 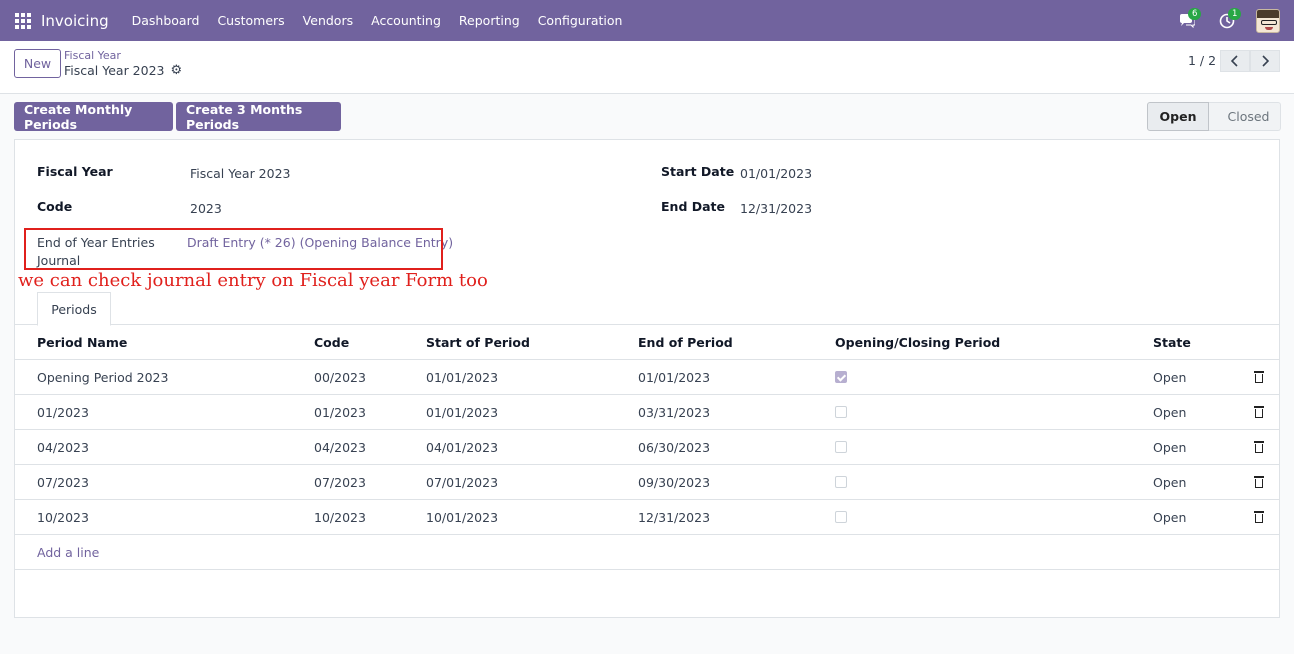 I want to click on period-end-cell: 12/31/2023, so click(x=674, y=517).